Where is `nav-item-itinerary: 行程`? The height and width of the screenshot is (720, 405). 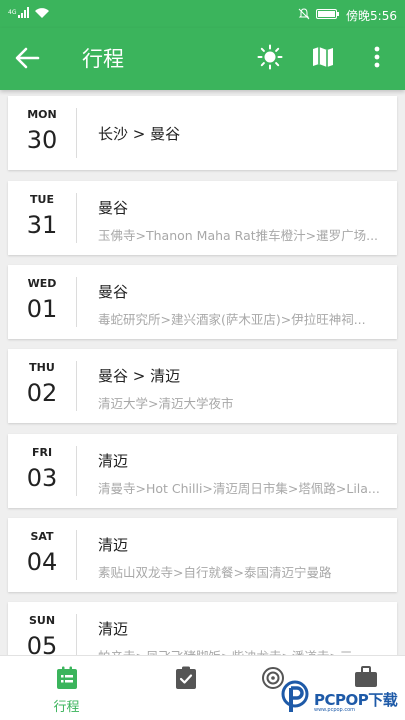
nav-item-itinerary: 行程 is located at coordinates (66, 688).